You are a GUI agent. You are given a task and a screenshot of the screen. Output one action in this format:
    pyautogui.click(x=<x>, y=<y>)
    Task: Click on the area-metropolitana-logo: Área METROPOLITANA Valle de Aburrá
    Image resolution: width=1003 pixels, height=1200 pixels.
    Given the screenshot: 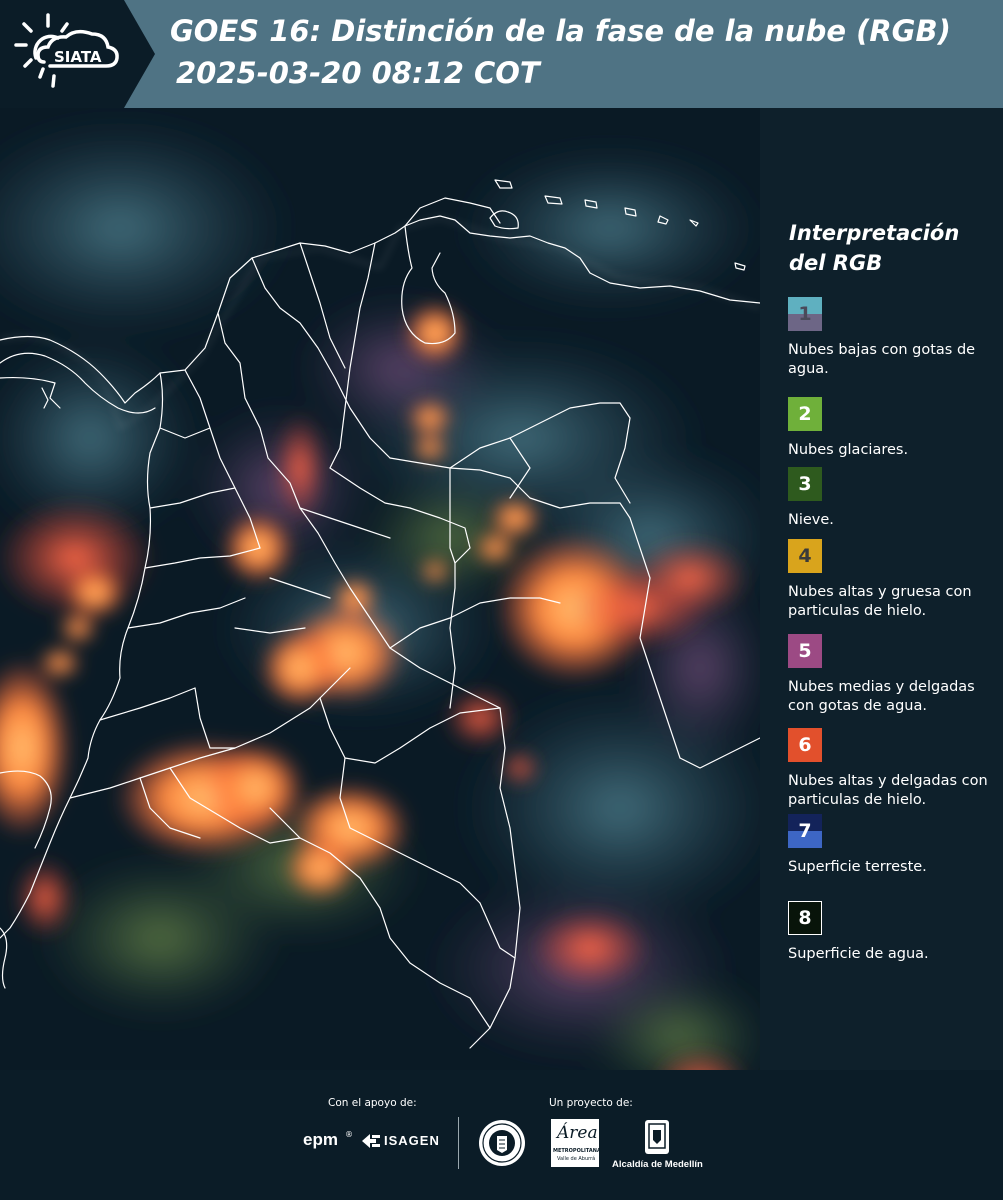 What is the action you would take?
    pyautogui.click(x=576, y=1143)
    